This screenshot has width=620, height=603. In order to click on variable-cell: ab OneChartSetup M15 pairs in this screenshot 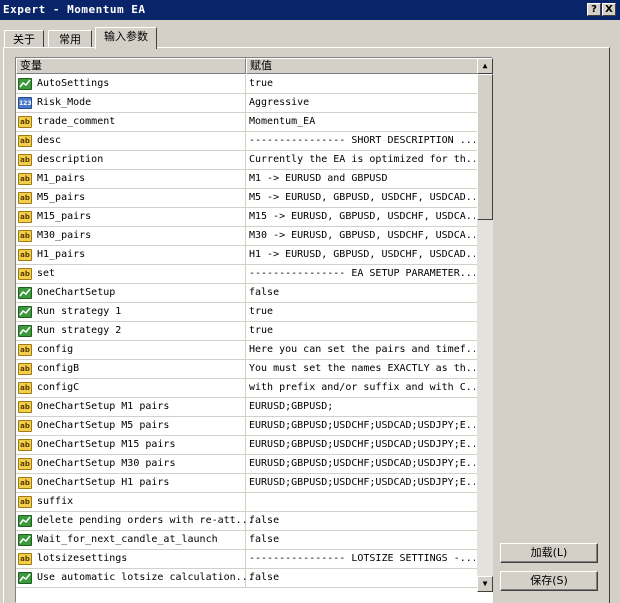, I will do `click(131, 445)`.